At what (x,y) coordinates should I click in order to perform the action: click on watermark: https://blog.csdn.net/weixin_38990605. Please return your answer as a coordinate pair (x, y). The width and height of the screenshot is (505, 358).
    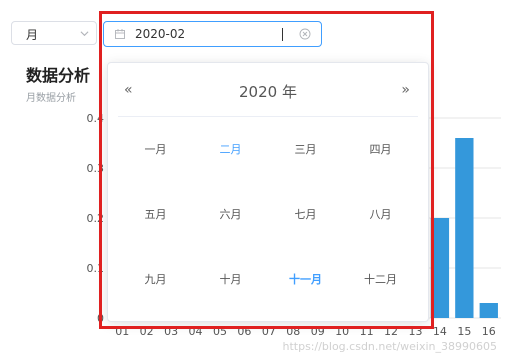
    Looking at the image, I should click on (389, 346).